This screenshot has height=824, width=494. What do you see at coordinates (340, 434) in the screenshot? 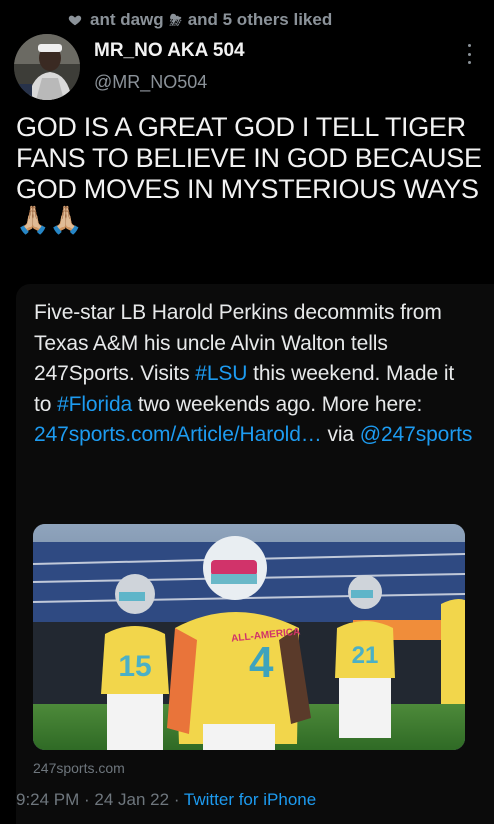
I see `quote-text-part: via` at bounding box center [340, 434].